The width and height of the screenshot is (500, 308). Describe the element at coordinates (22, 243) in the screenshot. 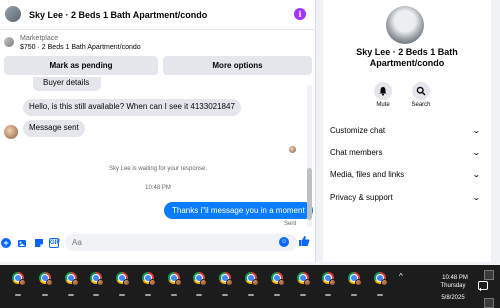

I see `image-icon` at that location.